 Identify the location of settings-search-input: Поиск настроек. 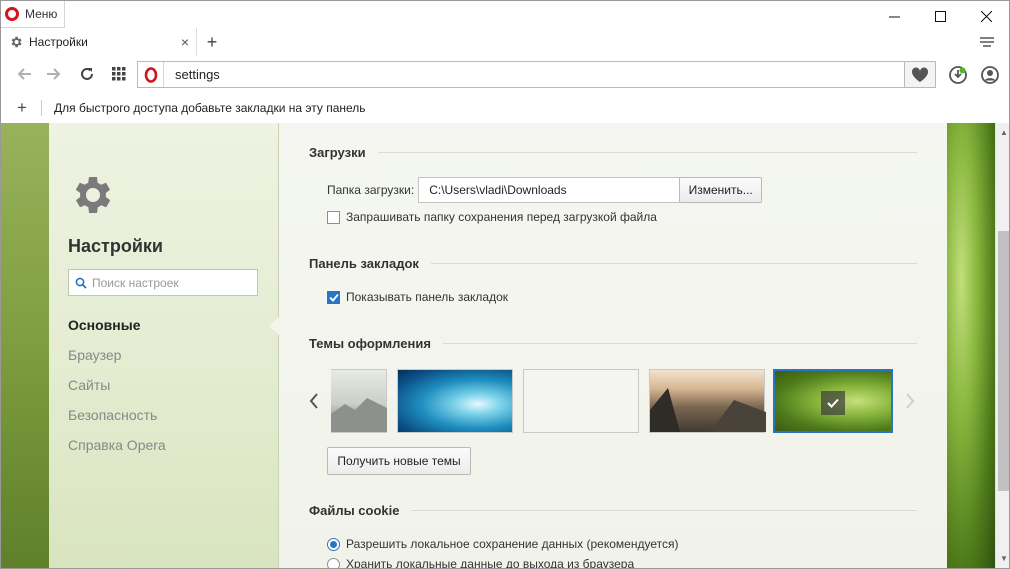
(163, 282).